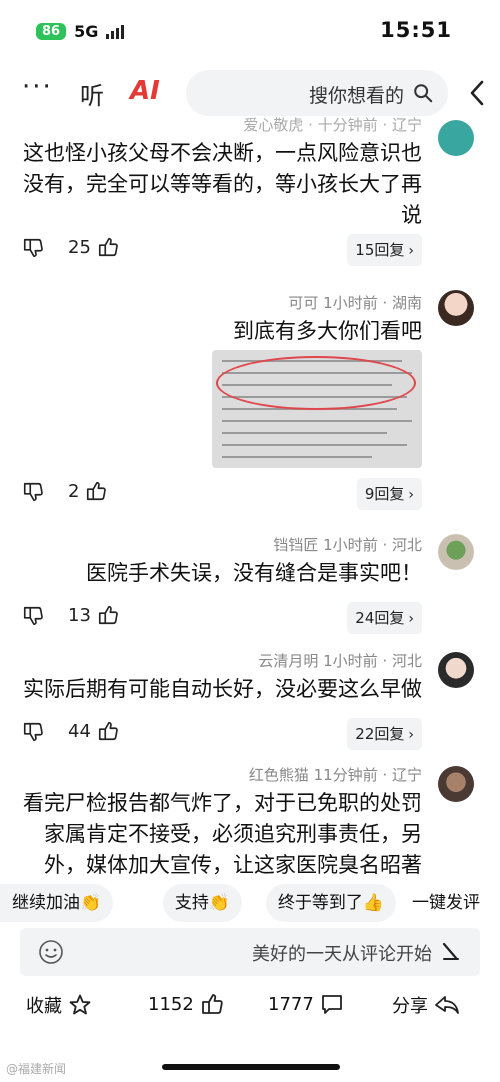  What do you see at coordinates (202, 903) in the screenshot?
I see `quick-reply-chip: 支持👏` at bounding box center [202, 903].